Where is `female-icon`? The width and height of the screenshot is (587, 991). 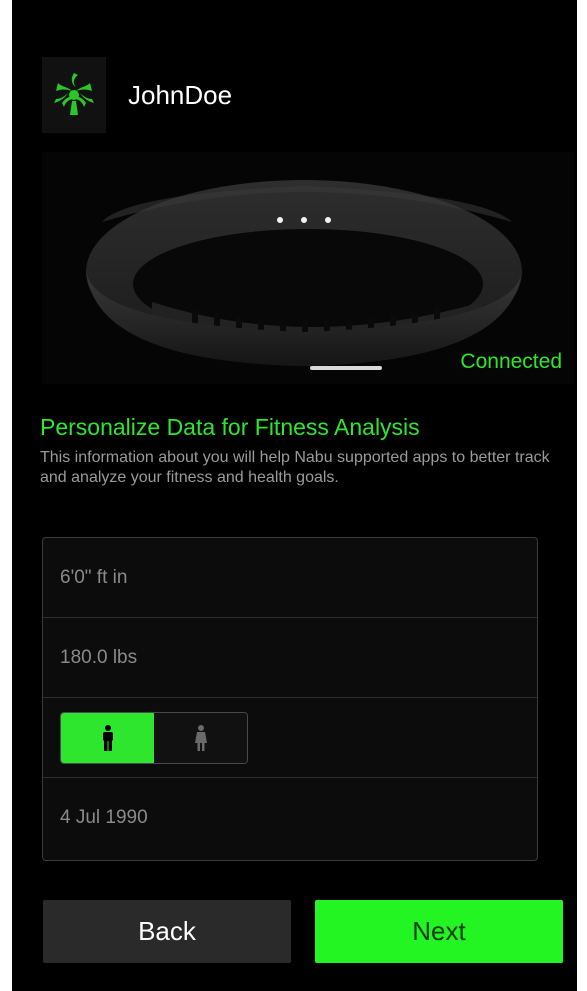 female-icon is located at coordinates (200, 737).